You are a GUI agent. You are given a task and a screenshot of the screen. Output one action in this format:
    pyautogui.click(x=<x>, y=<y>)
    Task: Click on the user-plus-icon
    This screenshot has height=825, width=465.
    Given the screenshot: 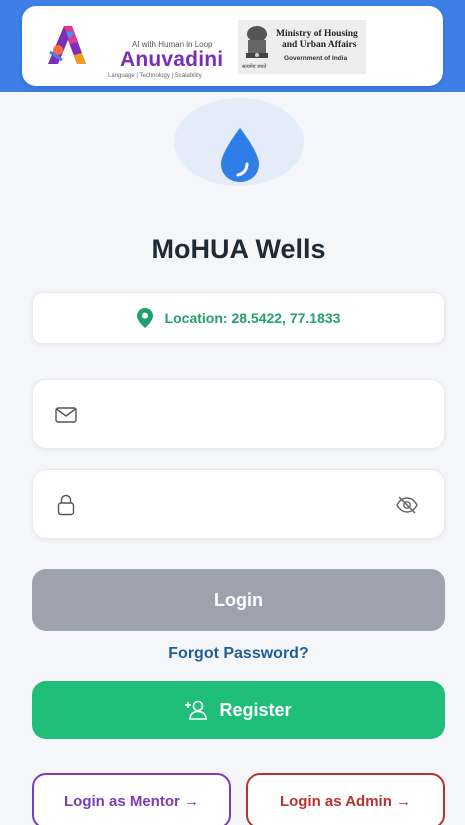 What is the action you would take?
    pyautogui.click(x=196, y=710)
    